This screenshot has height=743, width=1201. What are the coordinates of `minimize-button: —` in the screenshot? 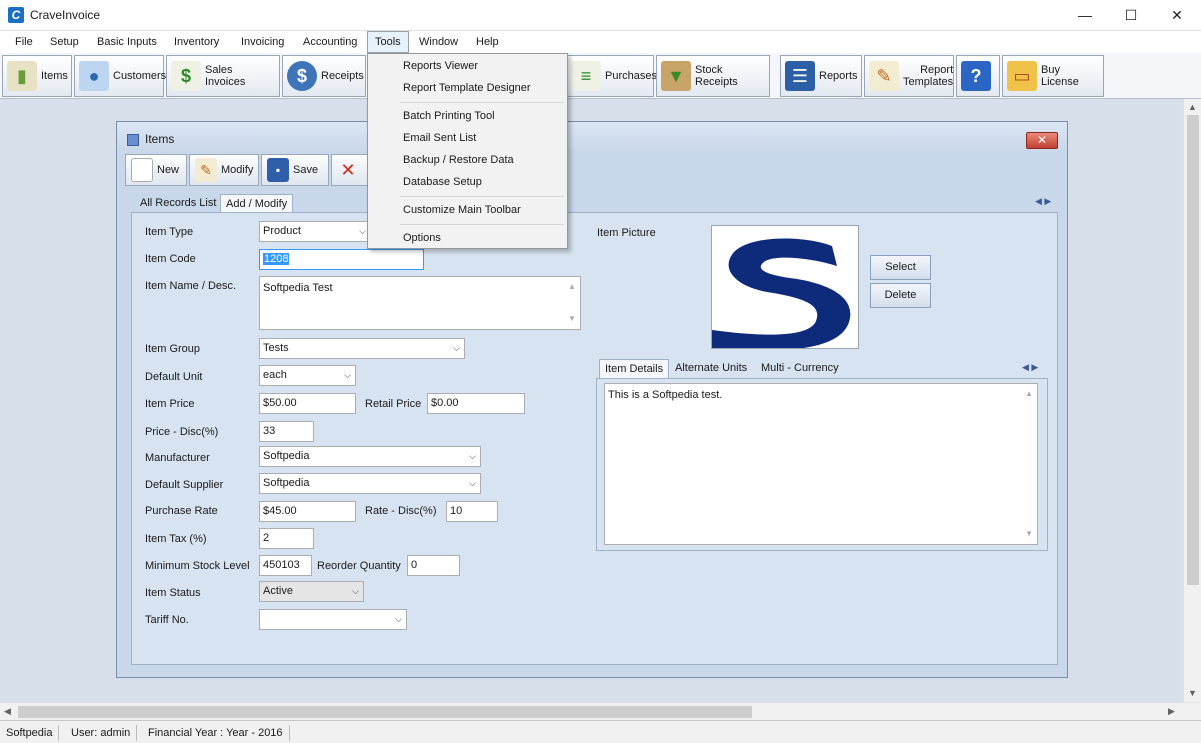 It's located at (1085, 15).